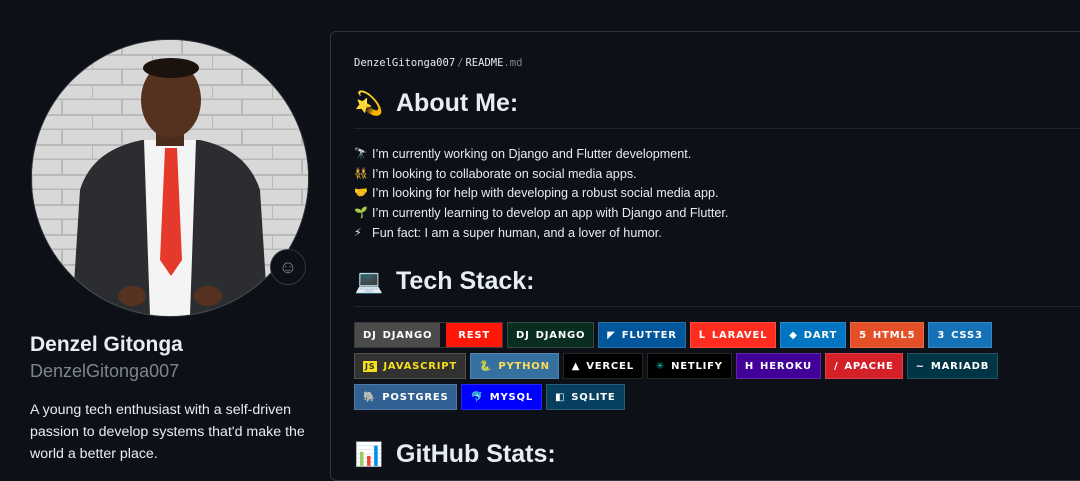  What do you see at coordinates (749, 366) in the screenshot?
I see `heroku-icon: H` at bounding box center [749, 366].